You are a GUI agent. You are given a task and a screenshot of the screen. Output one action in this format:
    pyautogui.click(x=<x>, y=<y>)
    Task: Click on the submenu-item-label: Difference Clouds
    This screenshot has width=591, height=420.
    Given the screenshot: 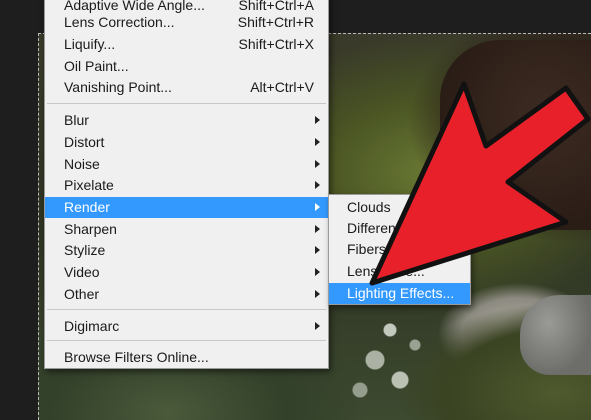 What is the action you would take?
    pyautogui.click(x=403, y=228)
    